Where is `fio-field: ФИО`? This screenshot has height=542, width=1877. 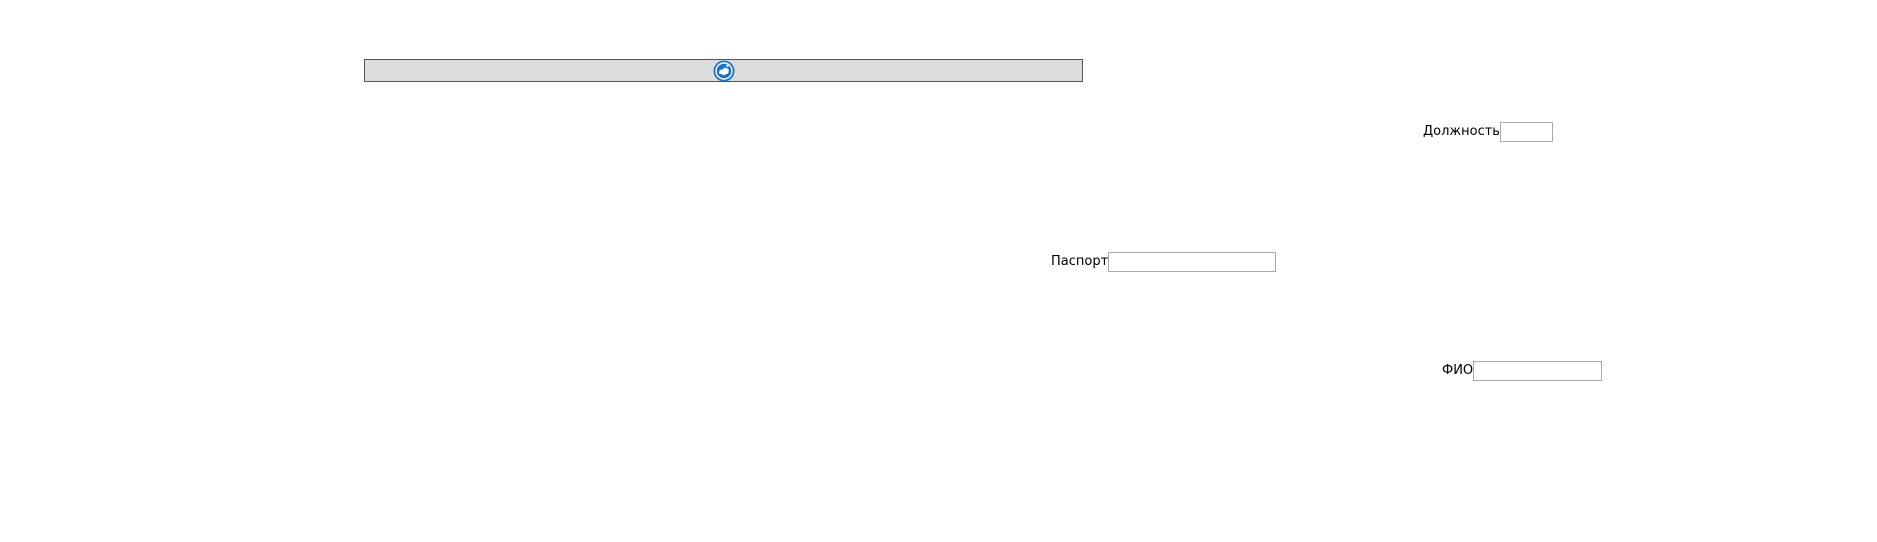
fio-field: ФИО is located at coordinates (1522, 371).